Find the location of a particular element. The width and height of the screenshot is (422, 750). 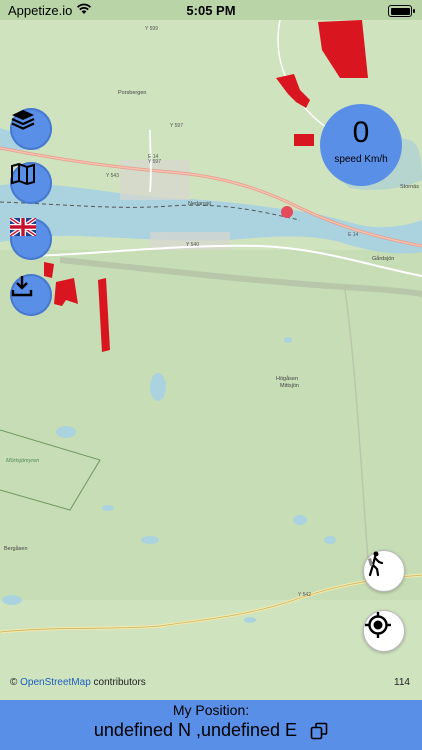

place-label: Mörtsjömyren is located at coordinates (22, 461).